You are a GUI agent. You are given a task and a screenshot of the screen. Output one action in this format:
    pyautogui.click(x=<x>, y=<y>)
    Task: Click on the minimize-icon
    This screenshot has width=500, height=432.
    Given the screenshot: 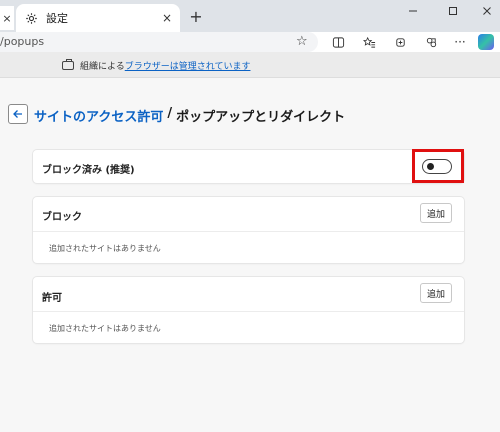 What is the action you would take?
    pyautogui.click(x=413, y=11)
    